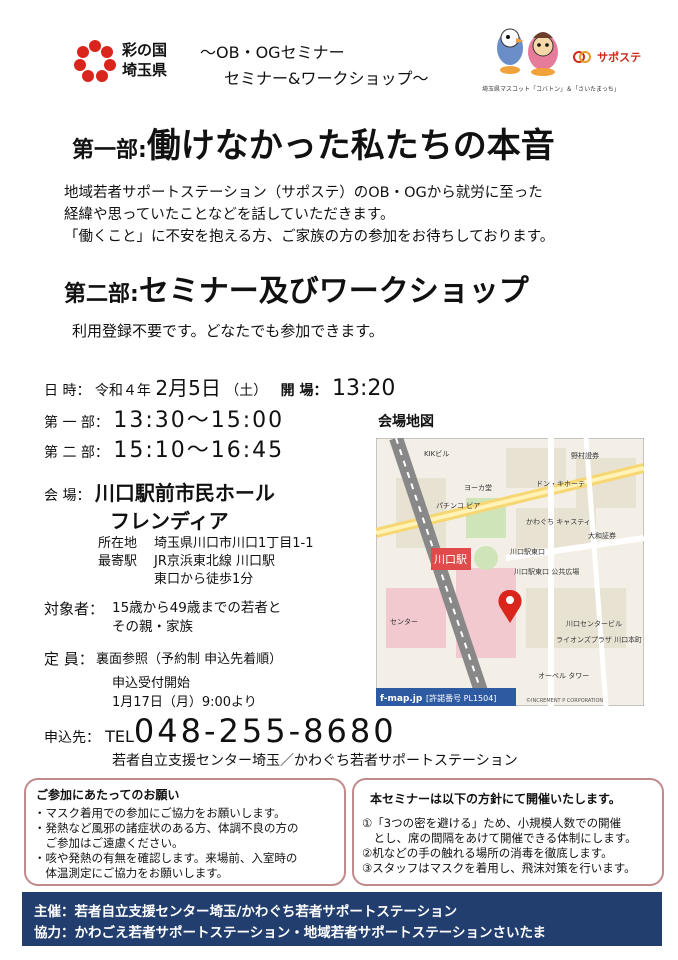 This screenshot has height=960, width=678. Describe the element at coordinates (265, 731) in the screenshot. I see `phone-number: 048-255-8680` at that location.